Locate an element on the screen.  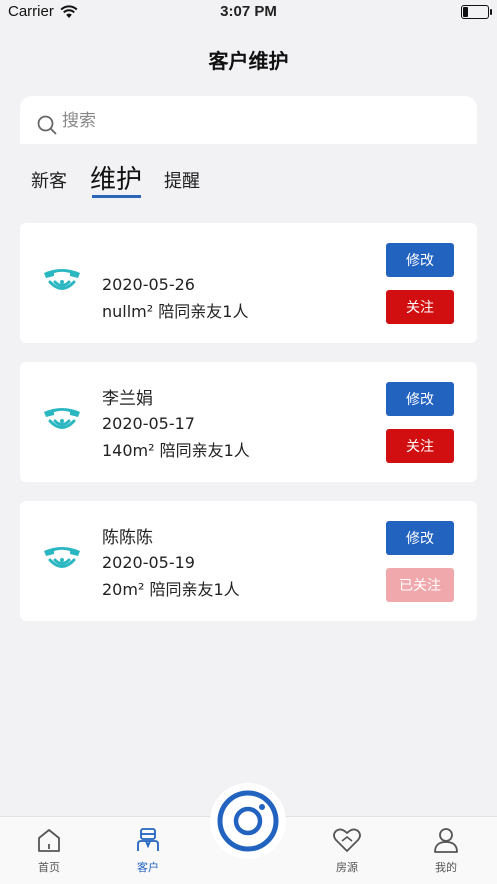
tab-reminder: 提醒 is located at coordinates (182, 180).